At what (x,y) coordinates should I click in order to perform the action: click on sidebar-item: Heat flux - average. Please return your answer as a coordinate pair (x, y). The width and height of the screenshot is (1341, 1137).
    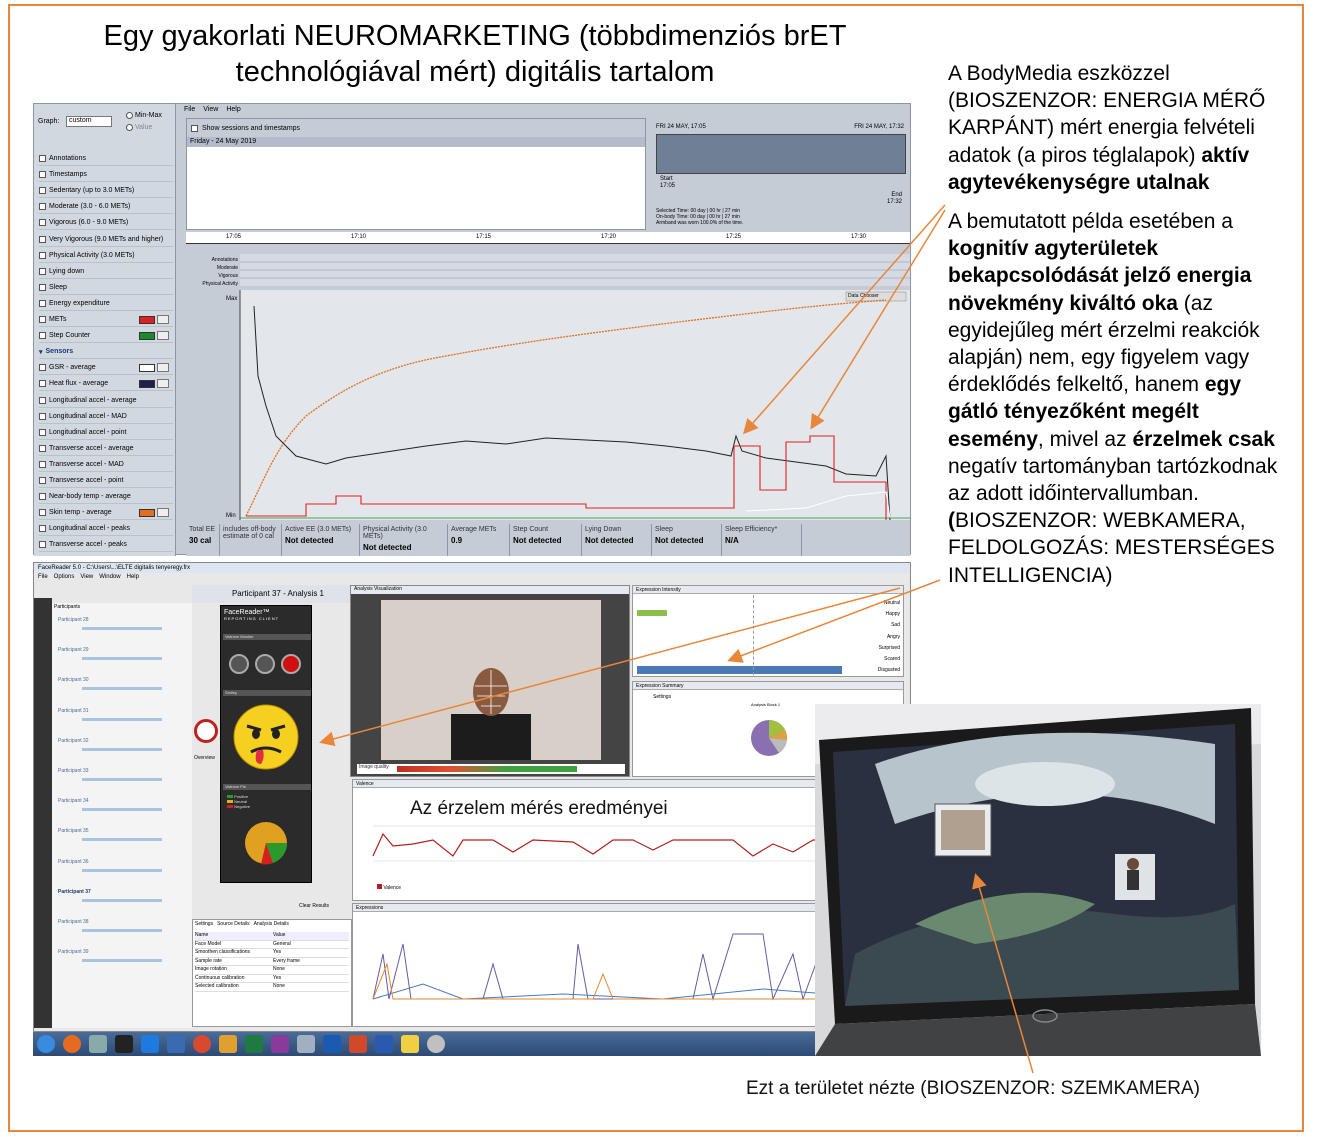
    Looking at the image, I should click on (106, 384).